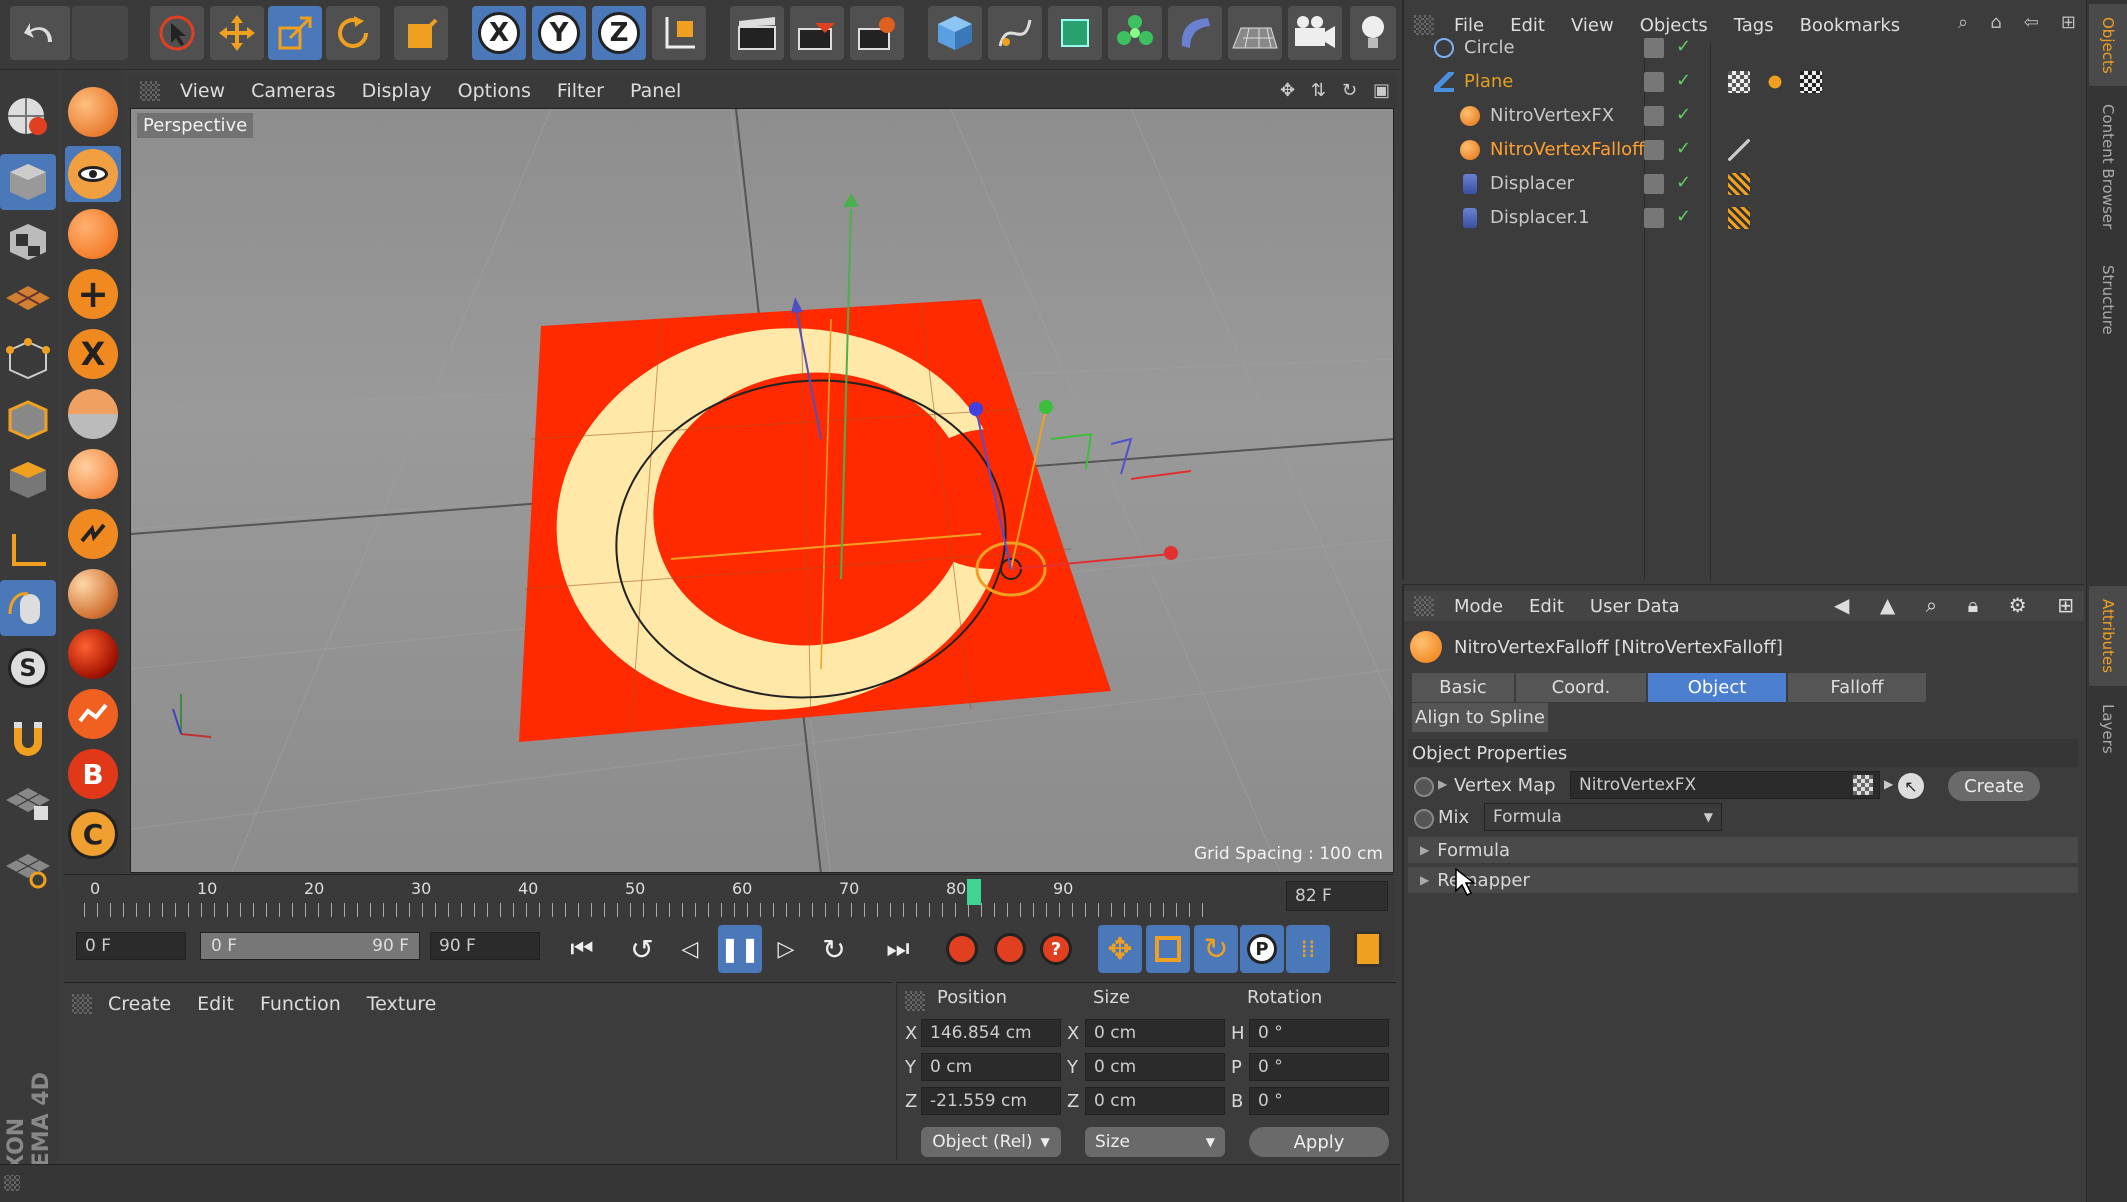 The image size is (2127, 1202). Describe the element at coordinates (93, 594) in the screenshot. I see `shaded-sphere-button` at that location.